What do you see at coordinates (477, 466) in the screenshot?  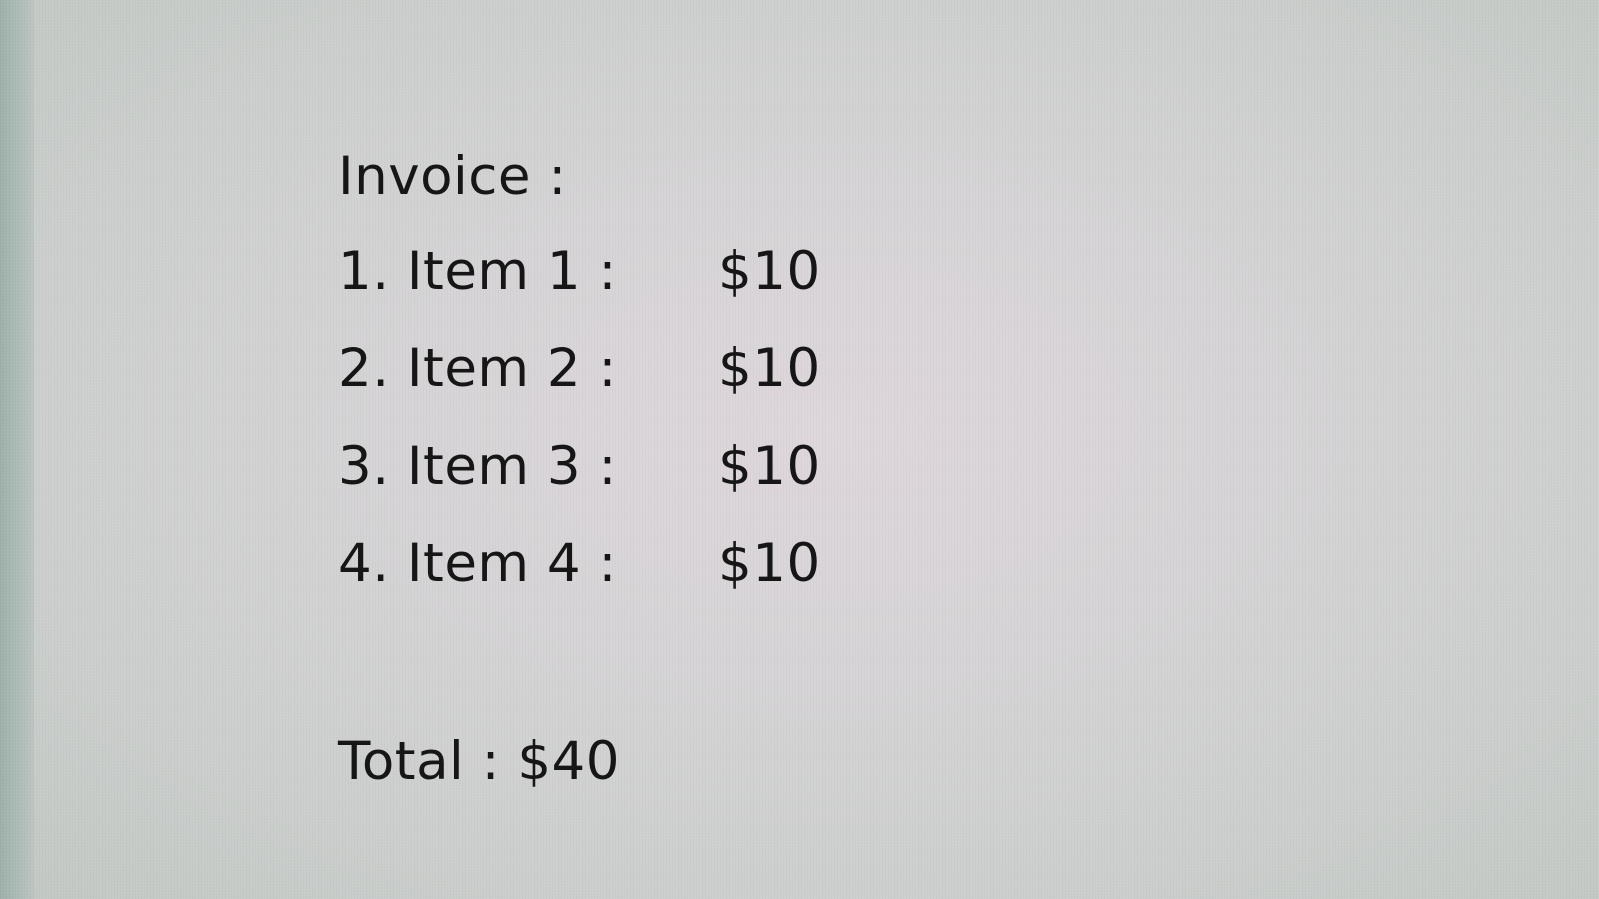 I see `item-label: 3. Item 3 :` at bounding box center [477, 466].